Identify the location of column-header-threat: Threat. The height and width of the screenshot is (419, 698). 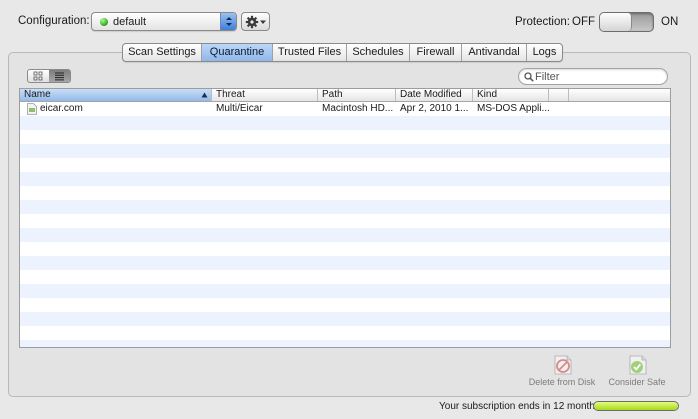
(265, 95).